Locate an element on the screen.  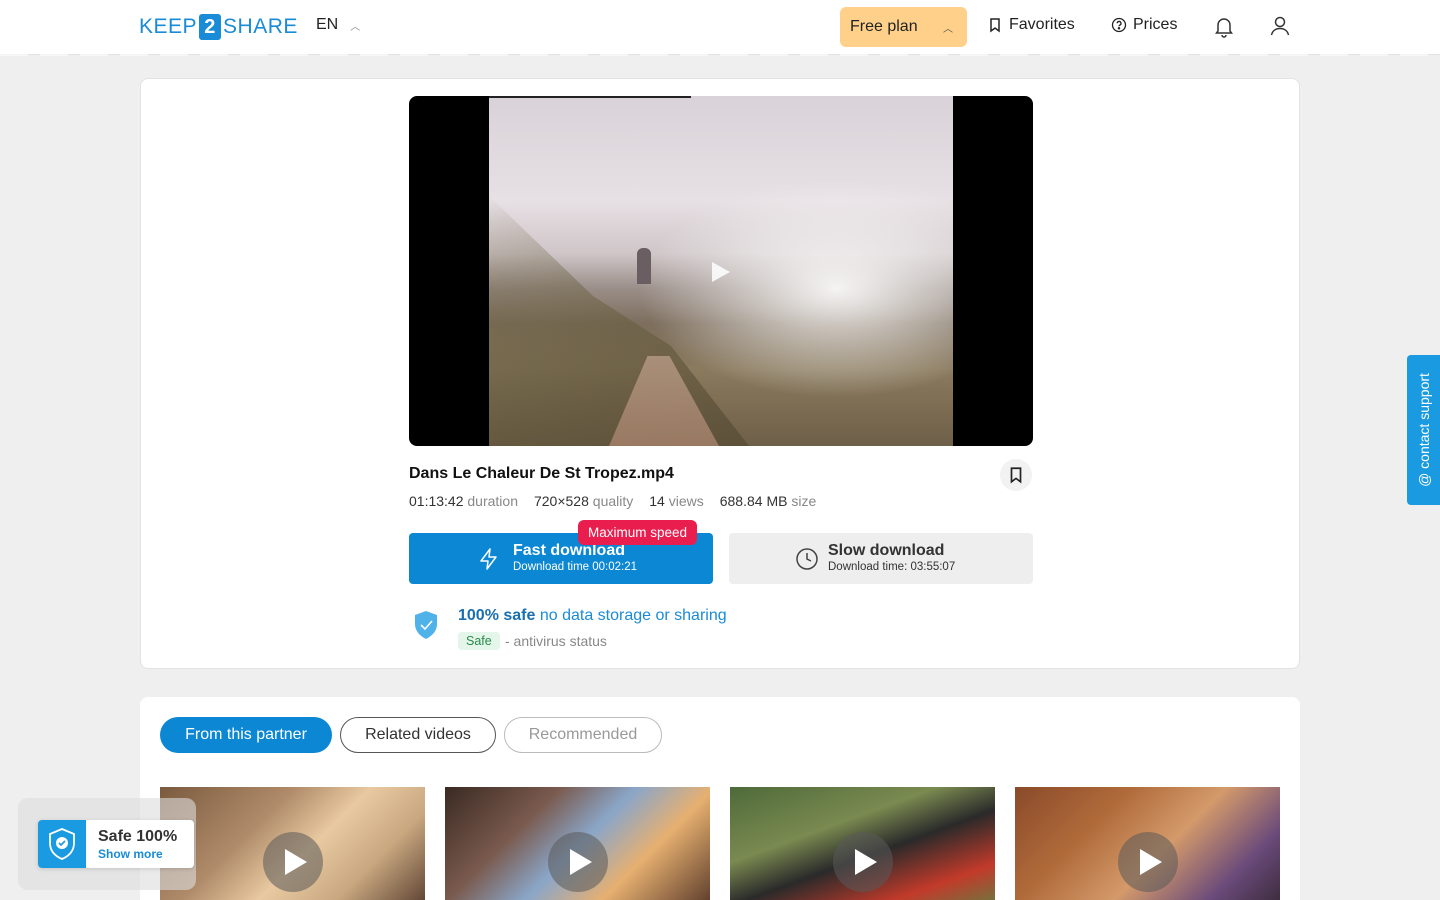
contact-support-label: @ contact support is located at coordinates (1424, 430).